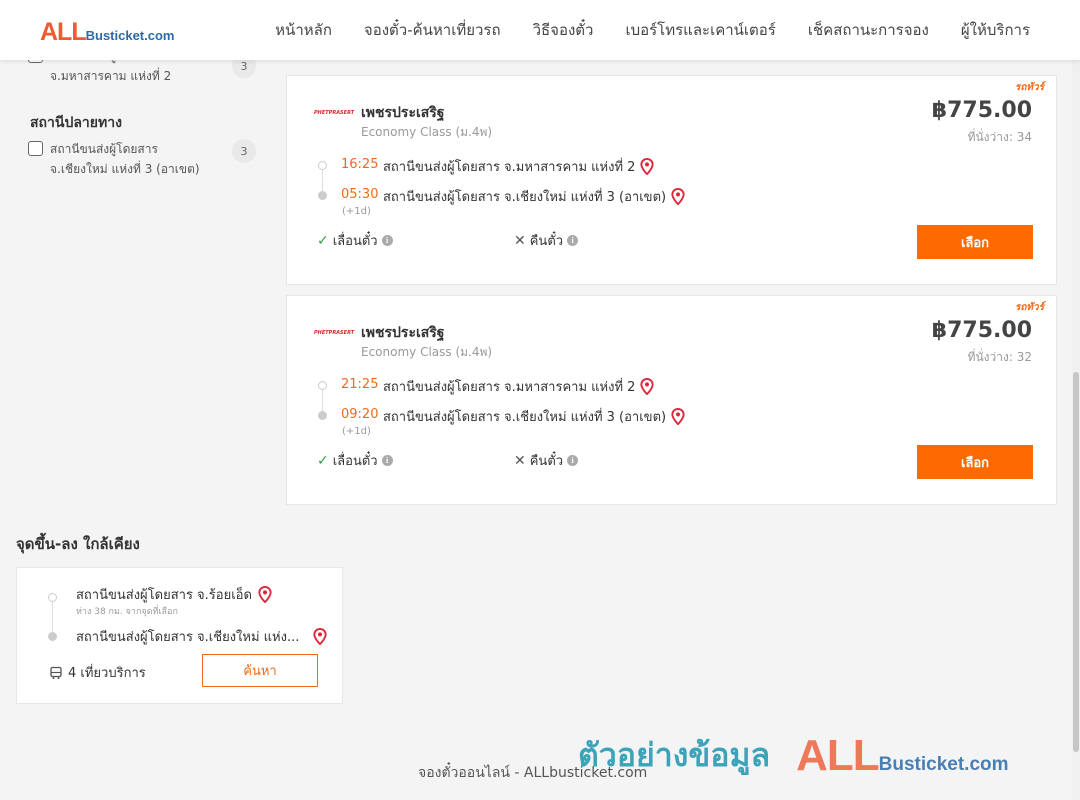 This screenshot has width=1080, height=800. I want to click on nearby-search-button: ค้นหา, so click(260, 670).